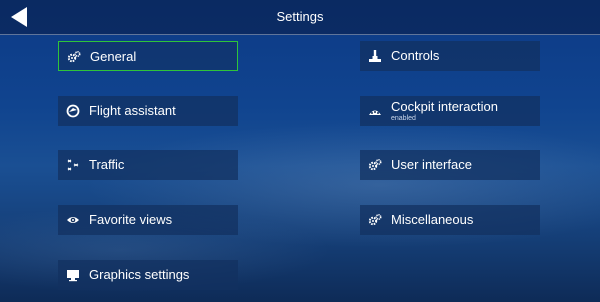  I want to click on menu-item-label: General, so click(113, 56).